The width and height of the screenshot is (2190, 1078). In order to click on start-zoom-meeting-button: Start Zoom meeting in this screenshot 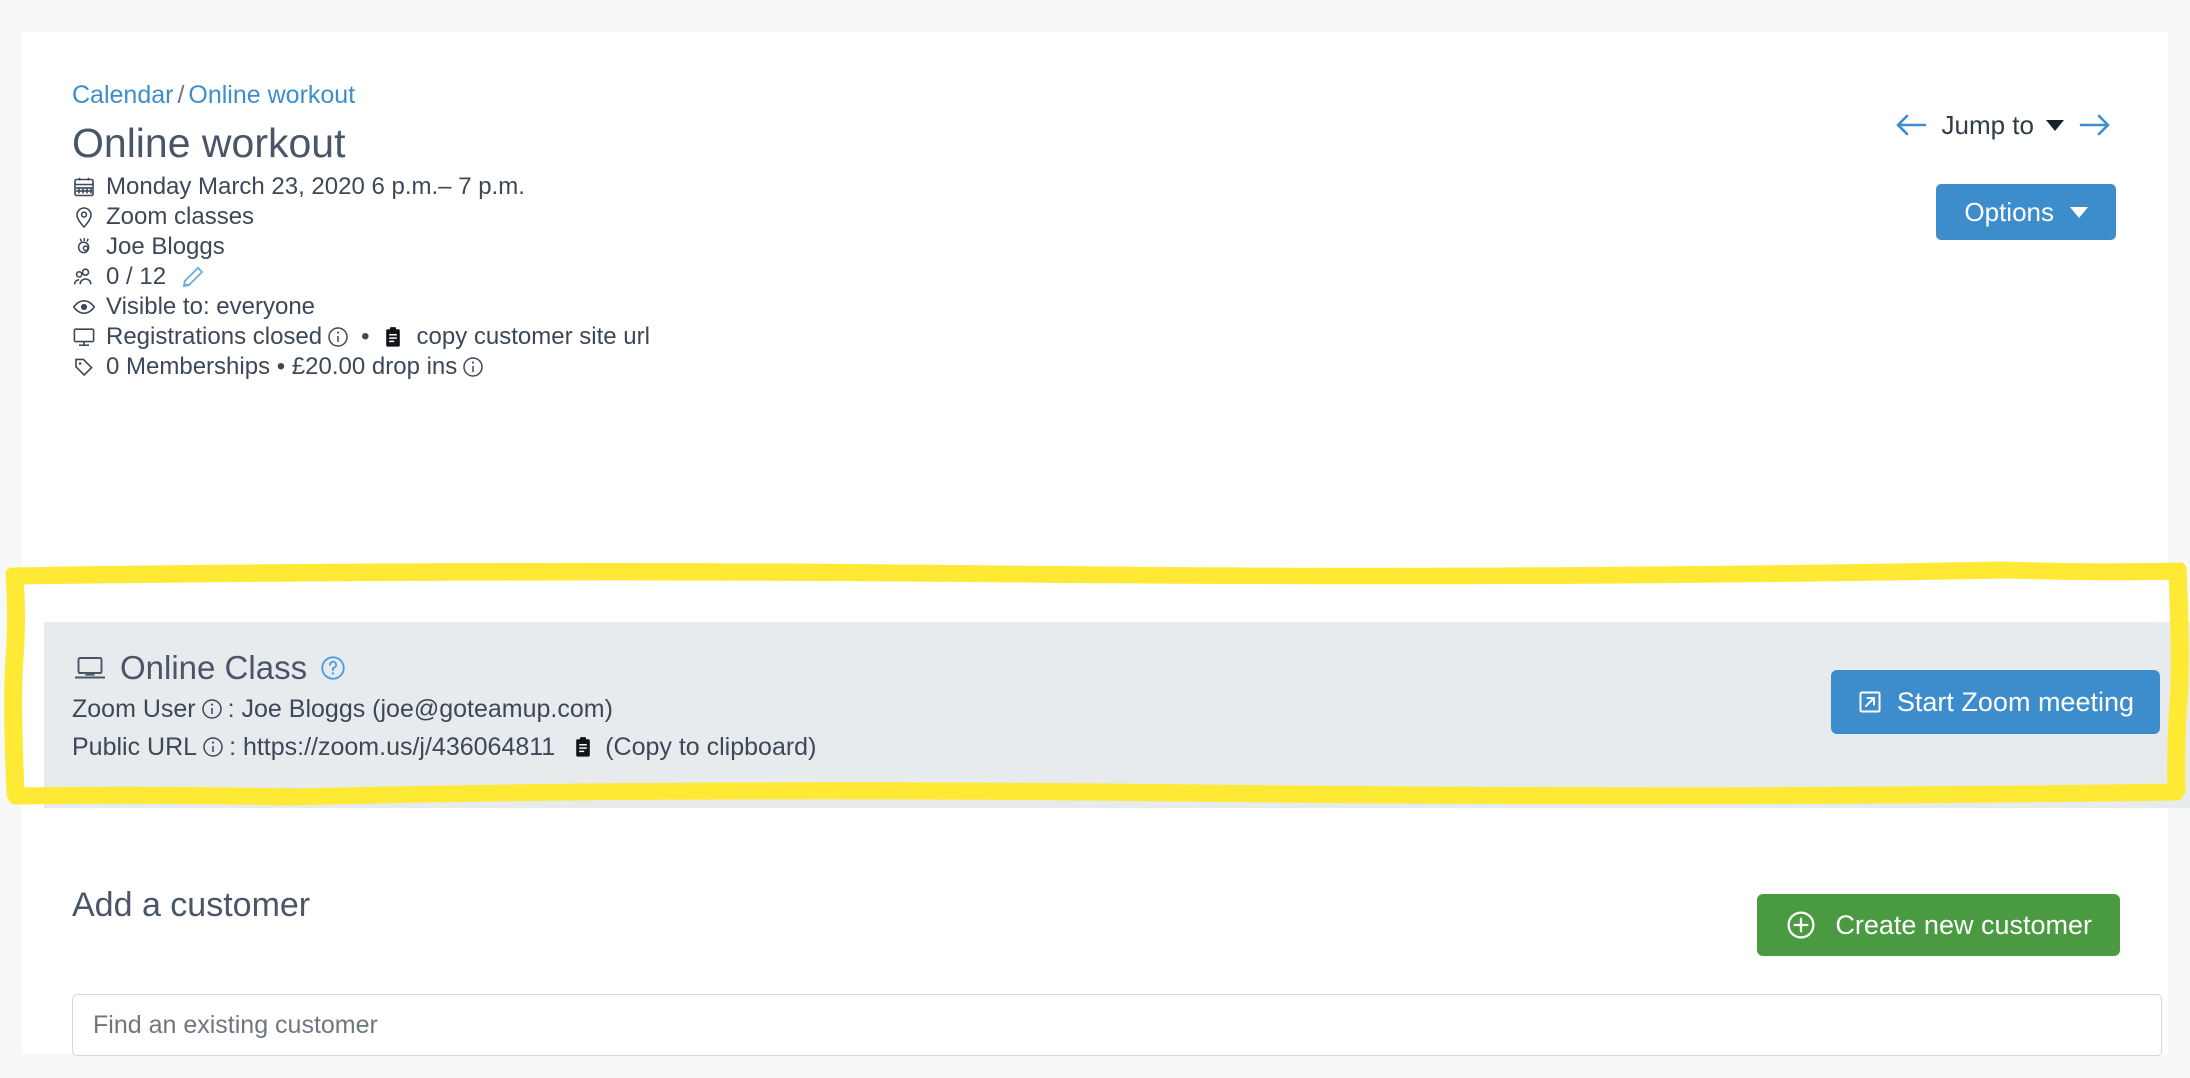, I will do `click(1995, 702)`.